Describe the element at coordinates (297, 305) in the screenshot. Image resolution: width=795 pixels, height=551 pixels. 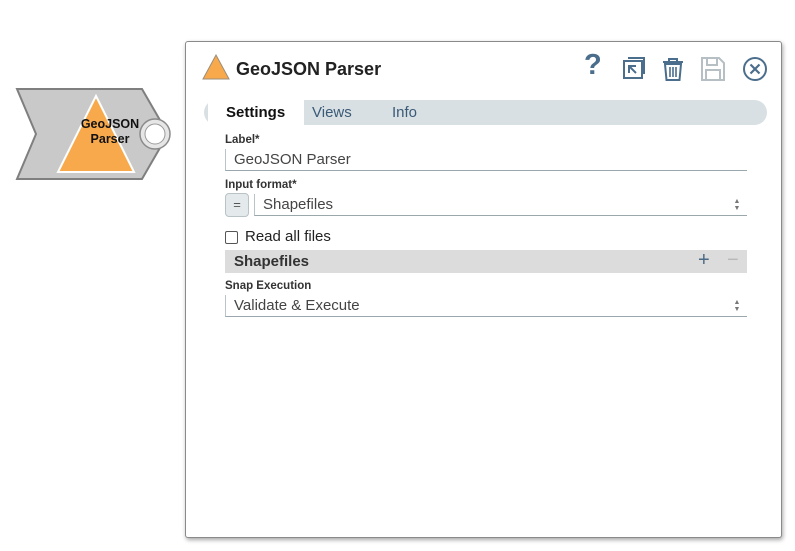
I see `snap-execution-value: Validate & Execute` at that location.